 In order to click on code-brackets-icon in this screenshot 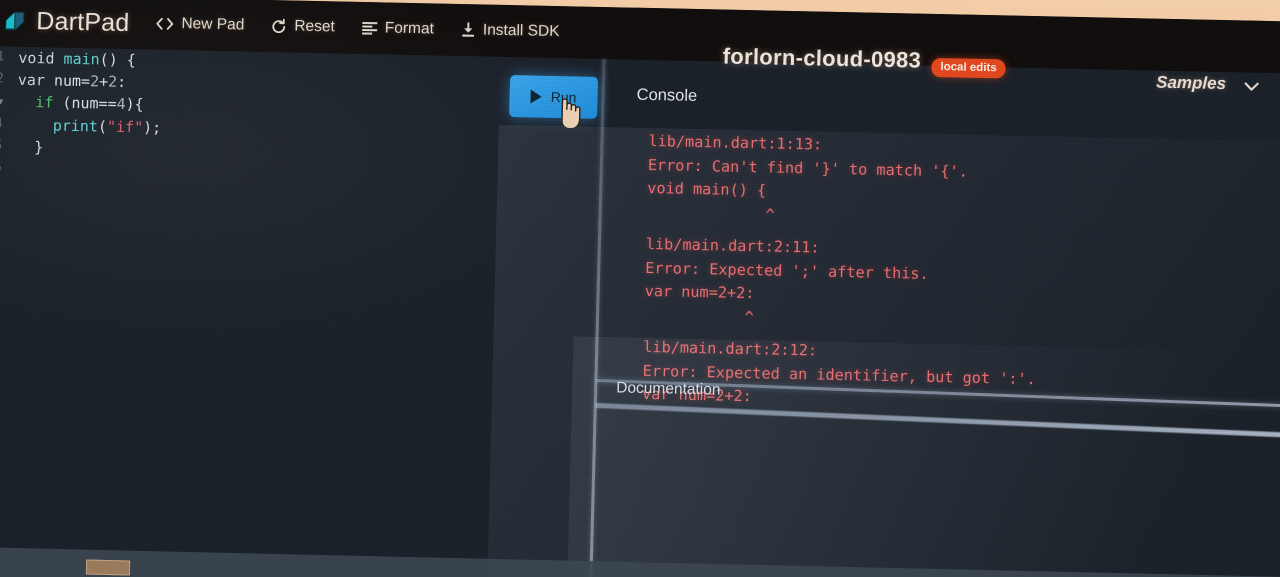, I will do `click(164, 24)`.